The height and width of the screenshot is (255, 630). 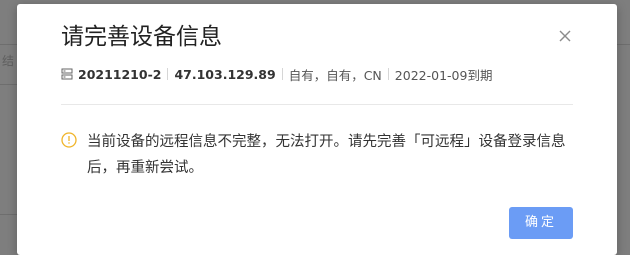 I want to click on confirm-button: 确定, so click(x=541, y=223).